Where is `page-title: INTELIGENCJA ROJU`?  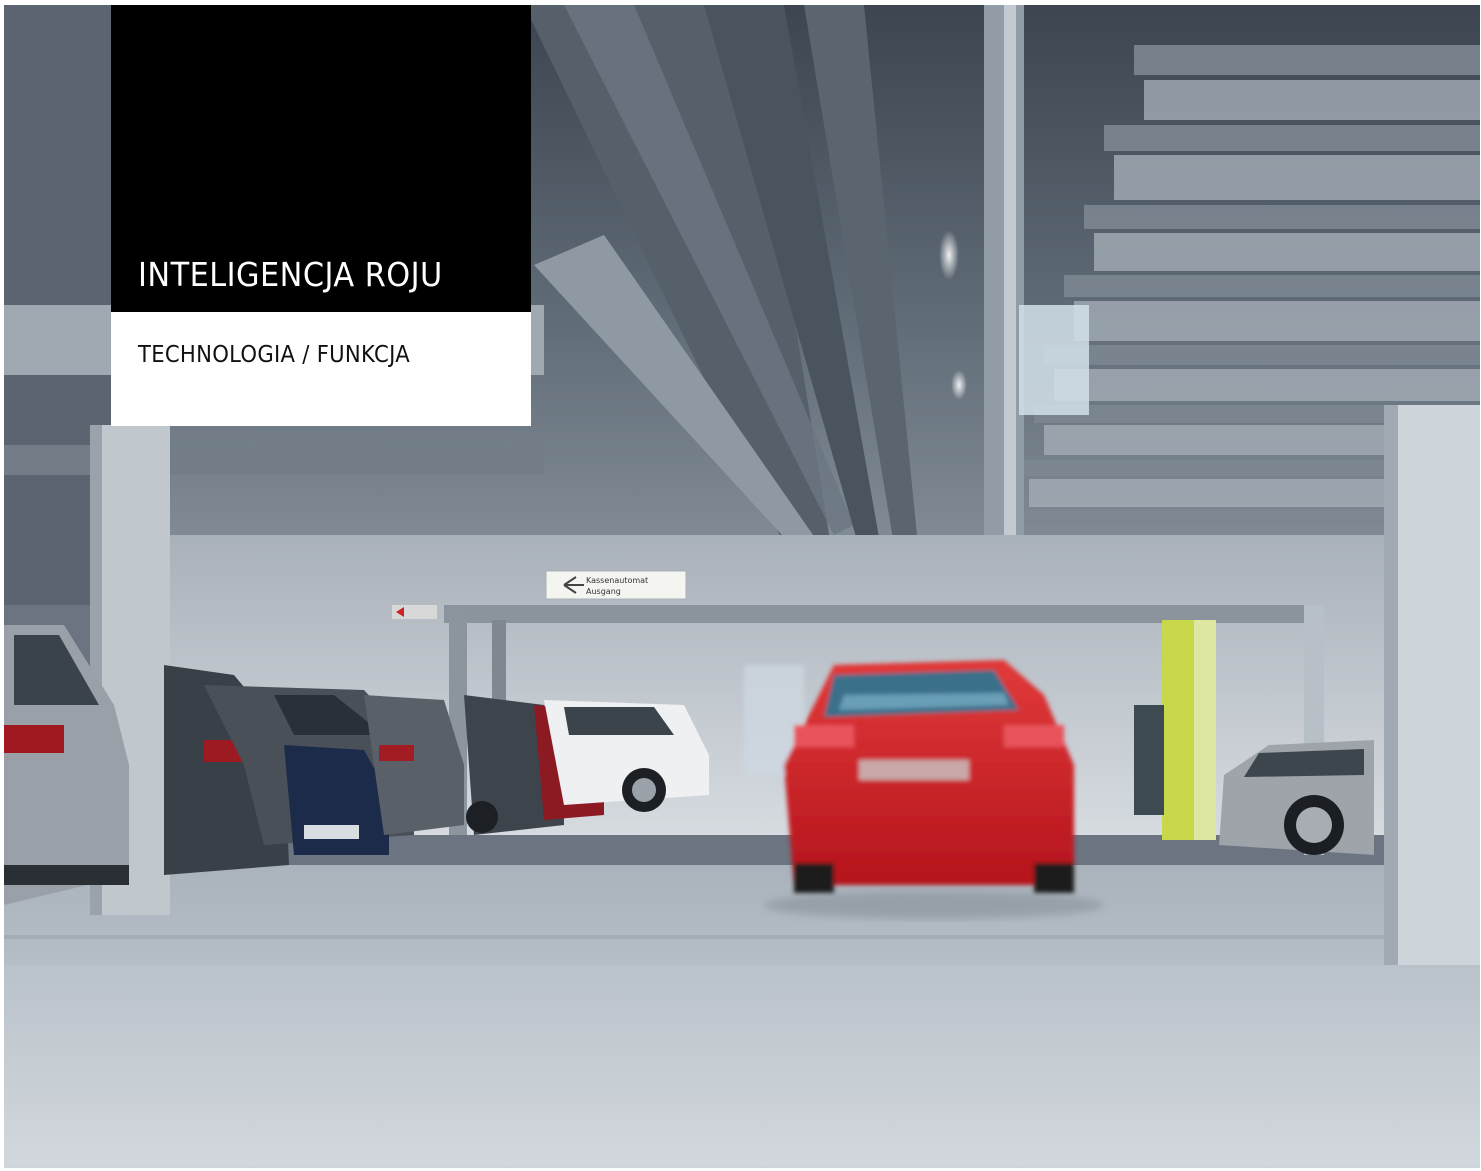
page-title: INTELIGENCJA ROJU is located at coordinates (290, 274).